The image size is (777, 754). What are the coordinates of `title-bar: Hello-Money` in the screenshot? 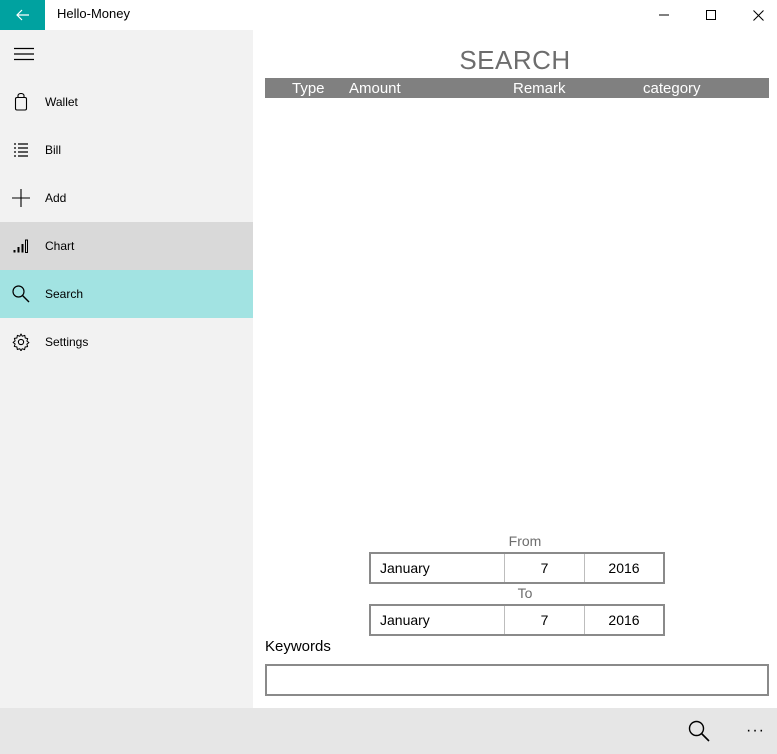 It's located at (388, 15).